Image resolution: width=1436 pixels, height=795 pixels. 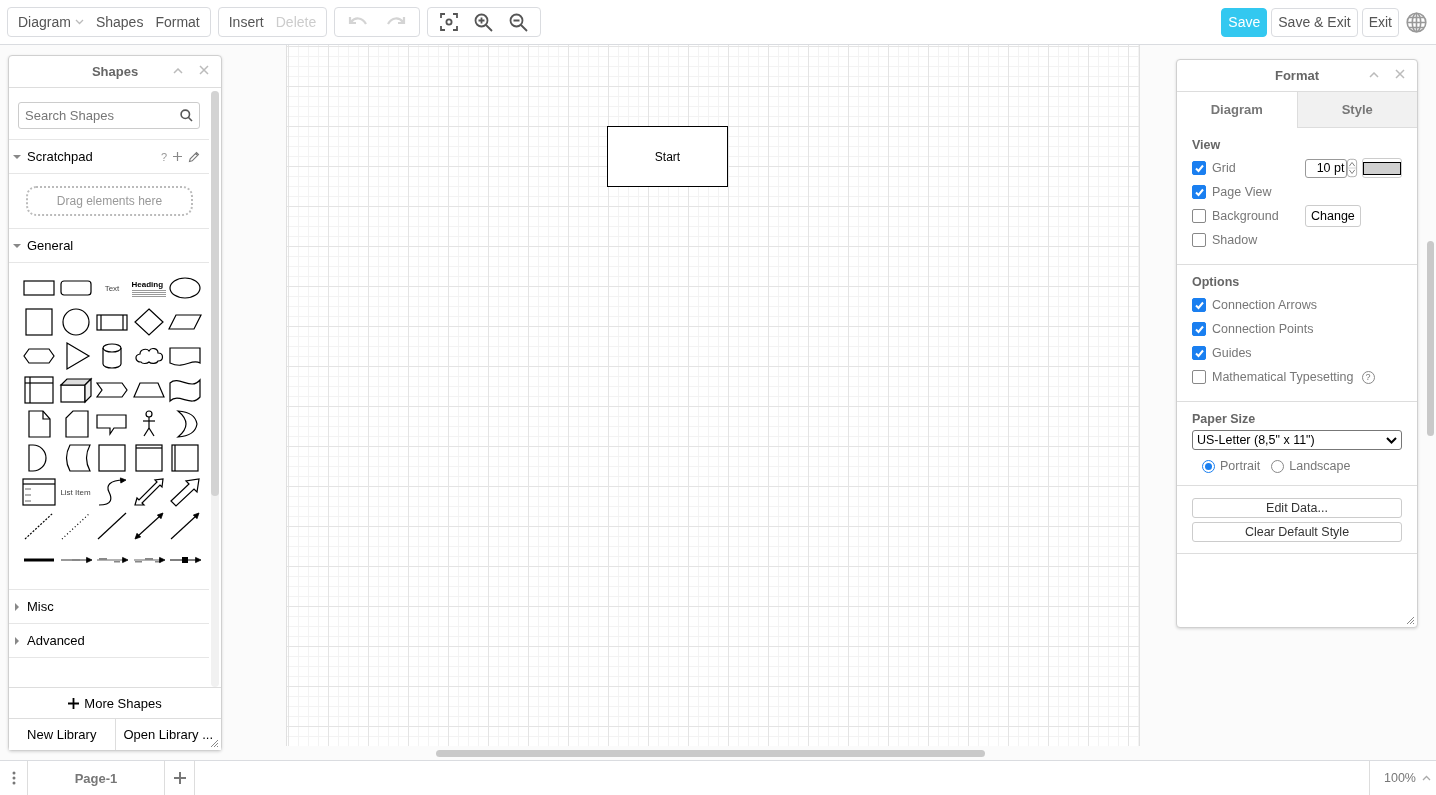 I want to click on section-title: Options, so click(x=1216, y=282).